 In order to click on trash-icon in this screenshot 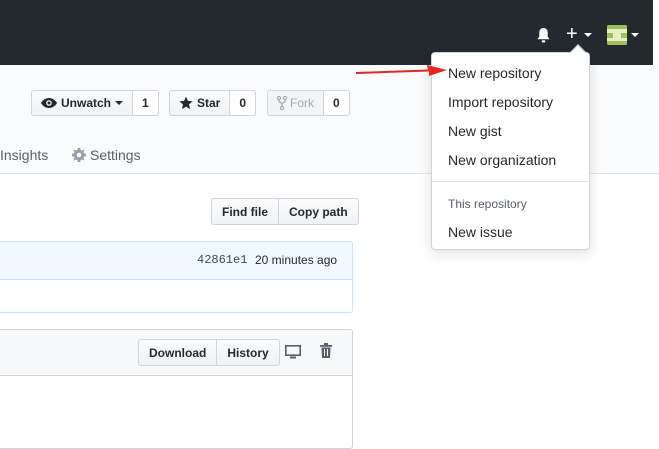, I will do `click(326, 350)`.